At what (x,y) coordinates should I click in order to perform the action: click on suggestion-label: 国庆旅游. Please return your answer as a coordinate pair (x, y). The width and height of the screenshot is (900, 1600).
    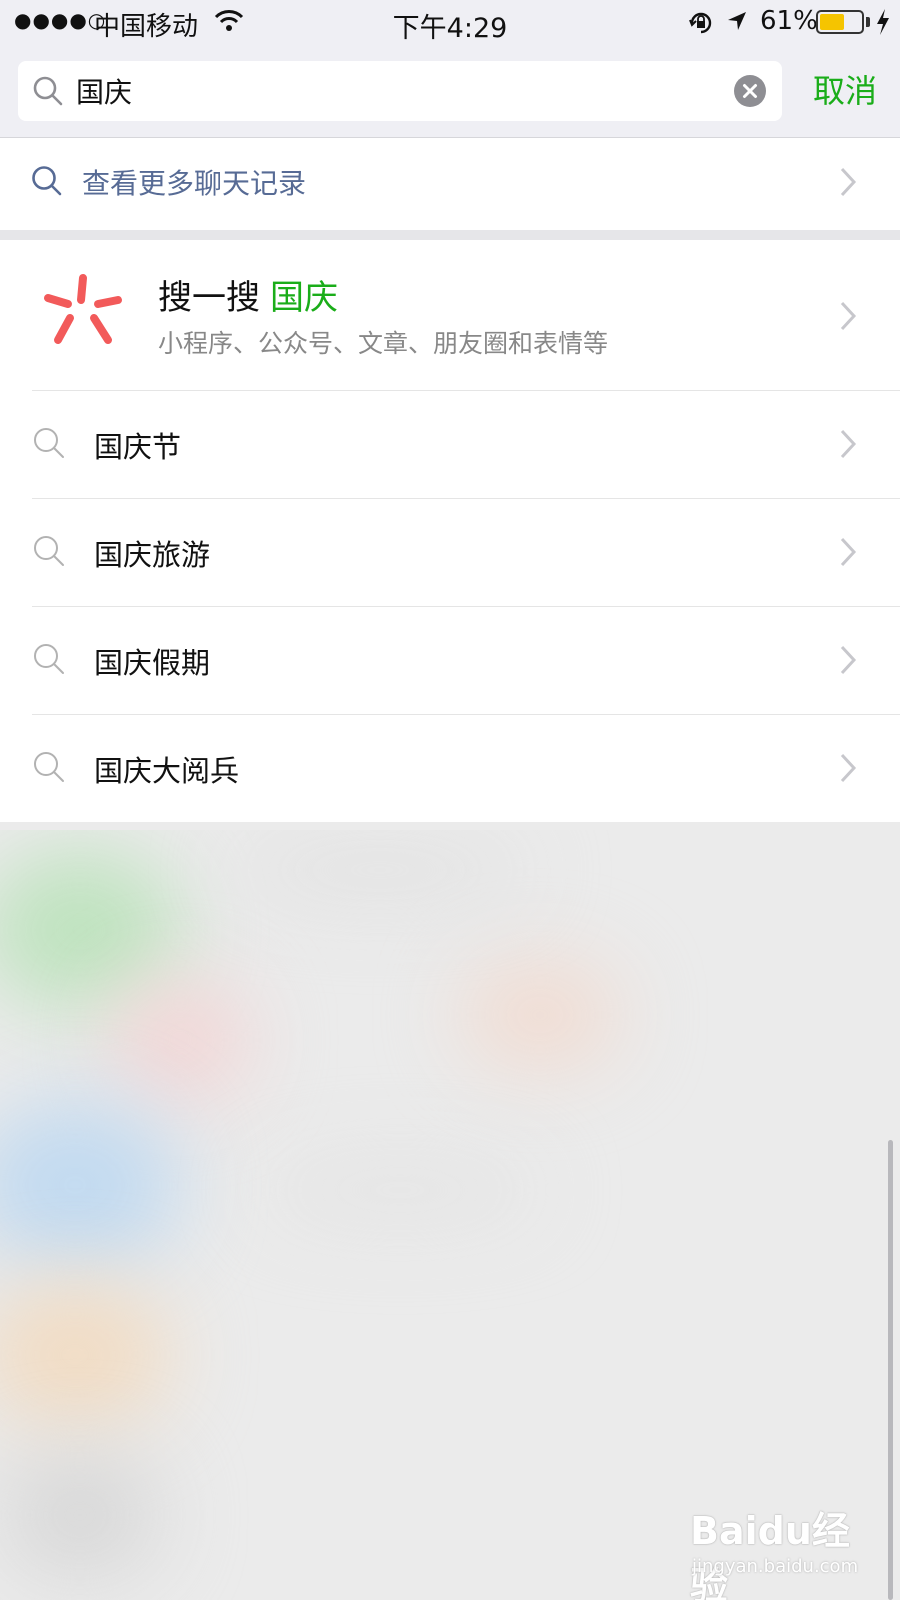
    Looking at the image, I should click on (152, 555).